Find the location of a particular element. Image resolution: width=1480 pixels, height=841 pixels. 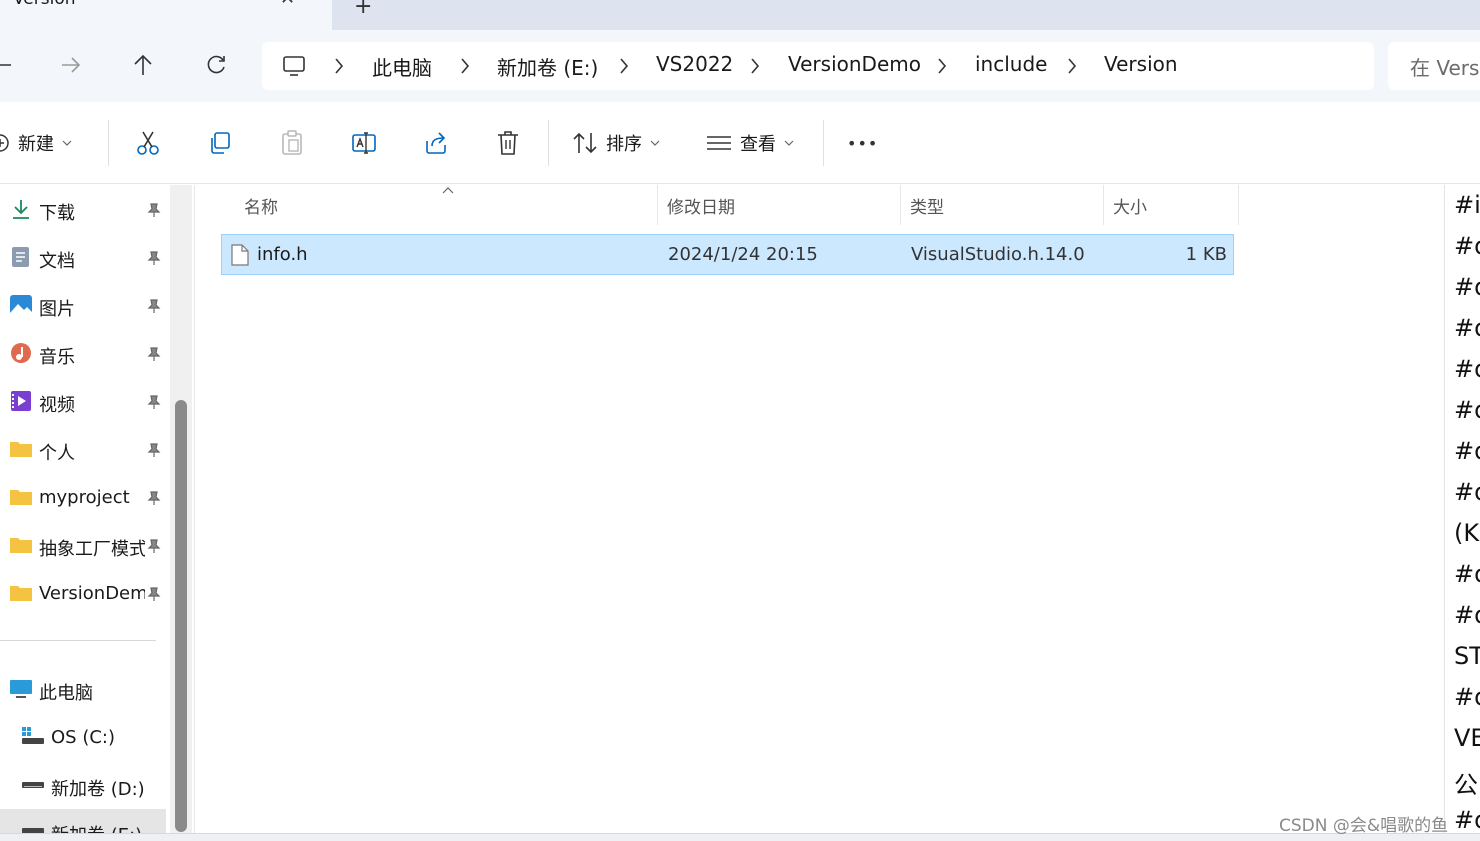

rename-icon is located at coordinates (364, 143).